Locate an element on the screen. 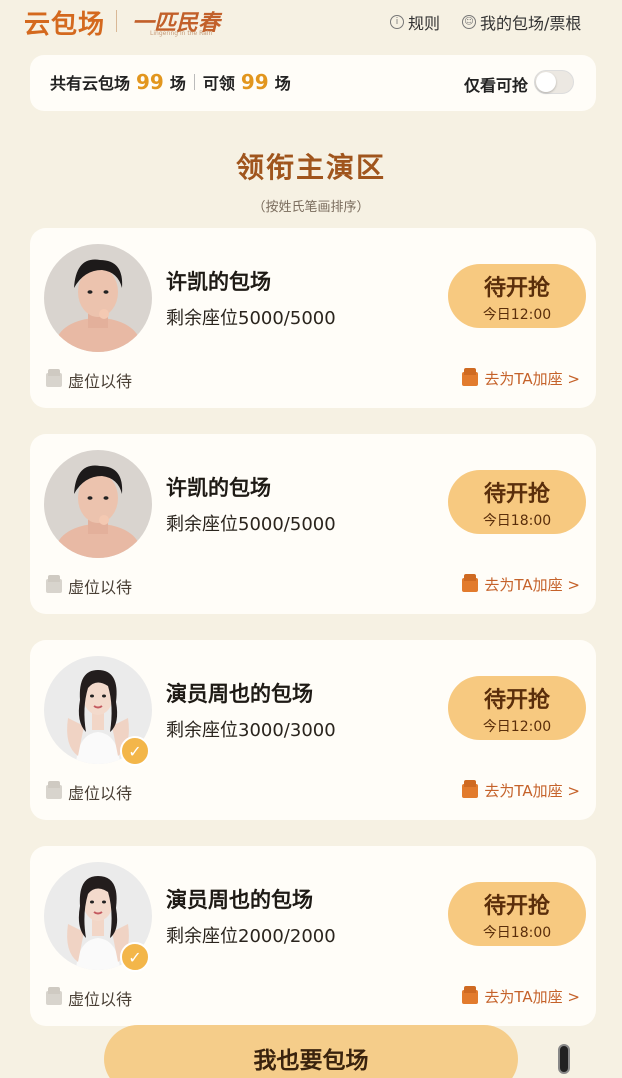  filter-toggle is located at coordinates (554, 82).